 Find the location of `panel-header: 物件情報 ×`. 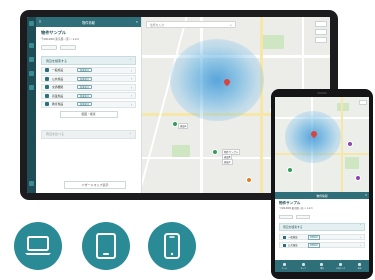

panel-header: 物件情報 × is located at coordinates (322, 195).